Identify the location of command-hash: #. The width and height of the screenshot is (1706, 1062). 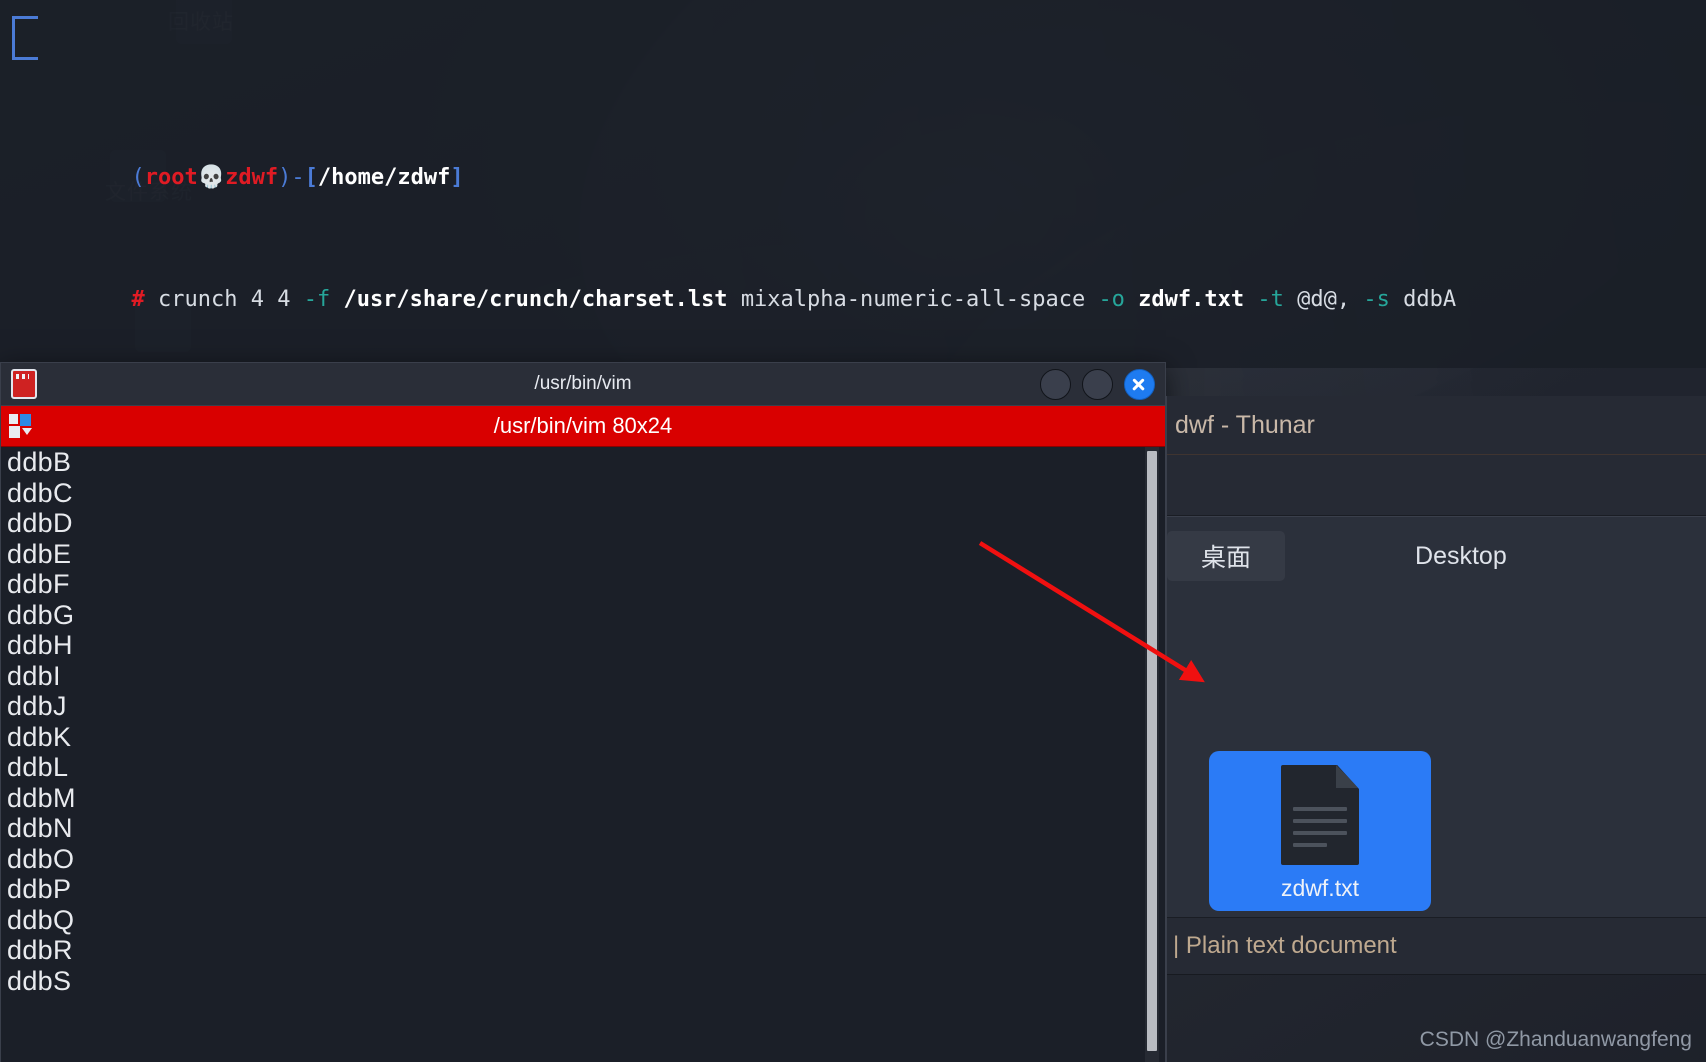
(138, 299).